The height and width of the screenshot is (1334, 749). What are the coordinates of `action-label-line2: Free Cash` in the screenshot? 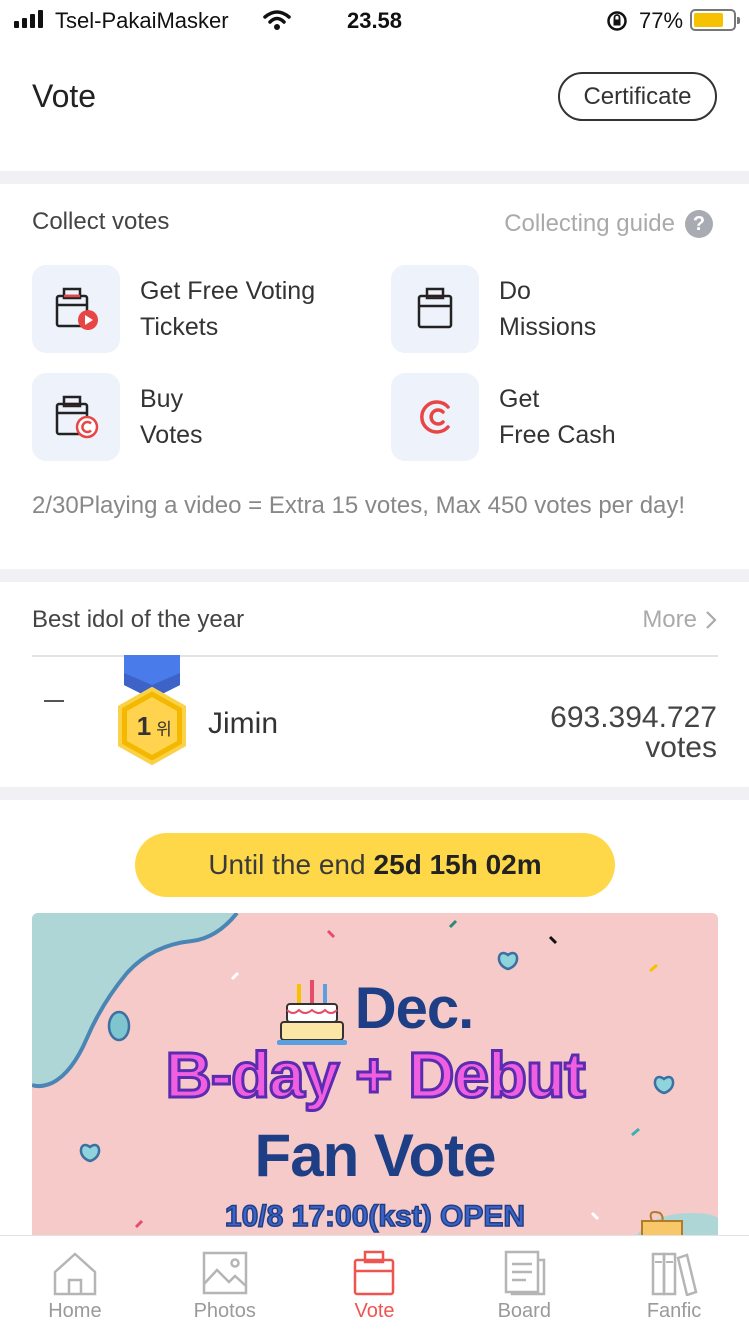 It's located at (557, 435).